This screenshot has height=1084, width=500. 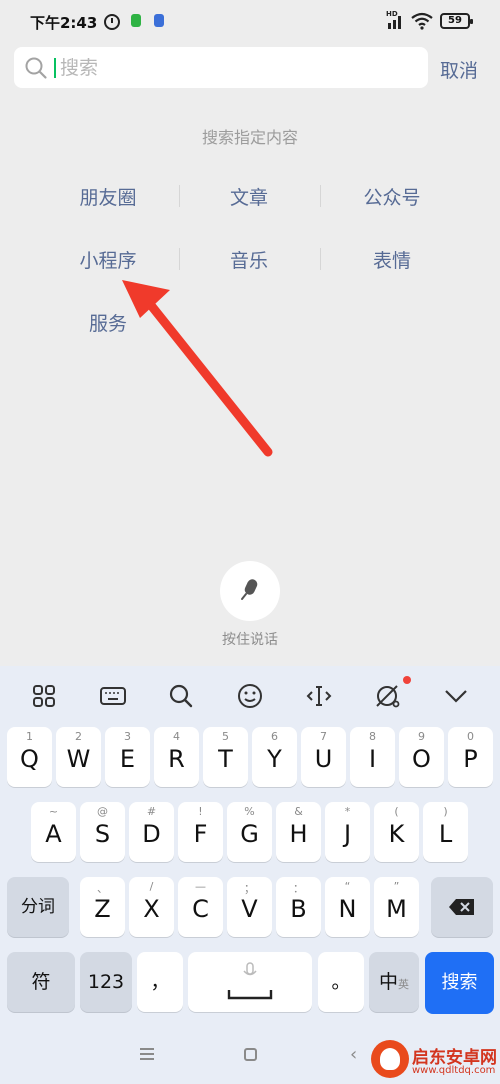 I want to click on cursor-move-icon, so click(x=319, y=696).